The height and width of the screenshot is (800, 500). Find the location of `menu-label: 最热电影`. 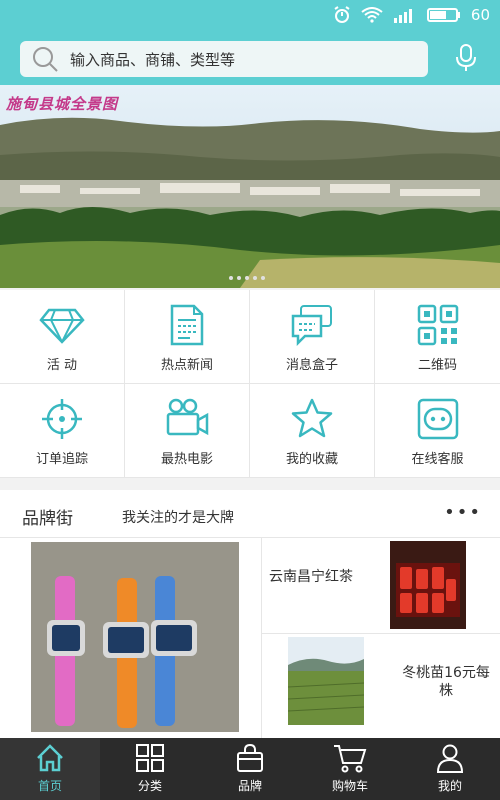

menu-label: 最热电影 is located at coordinates (186, 459).